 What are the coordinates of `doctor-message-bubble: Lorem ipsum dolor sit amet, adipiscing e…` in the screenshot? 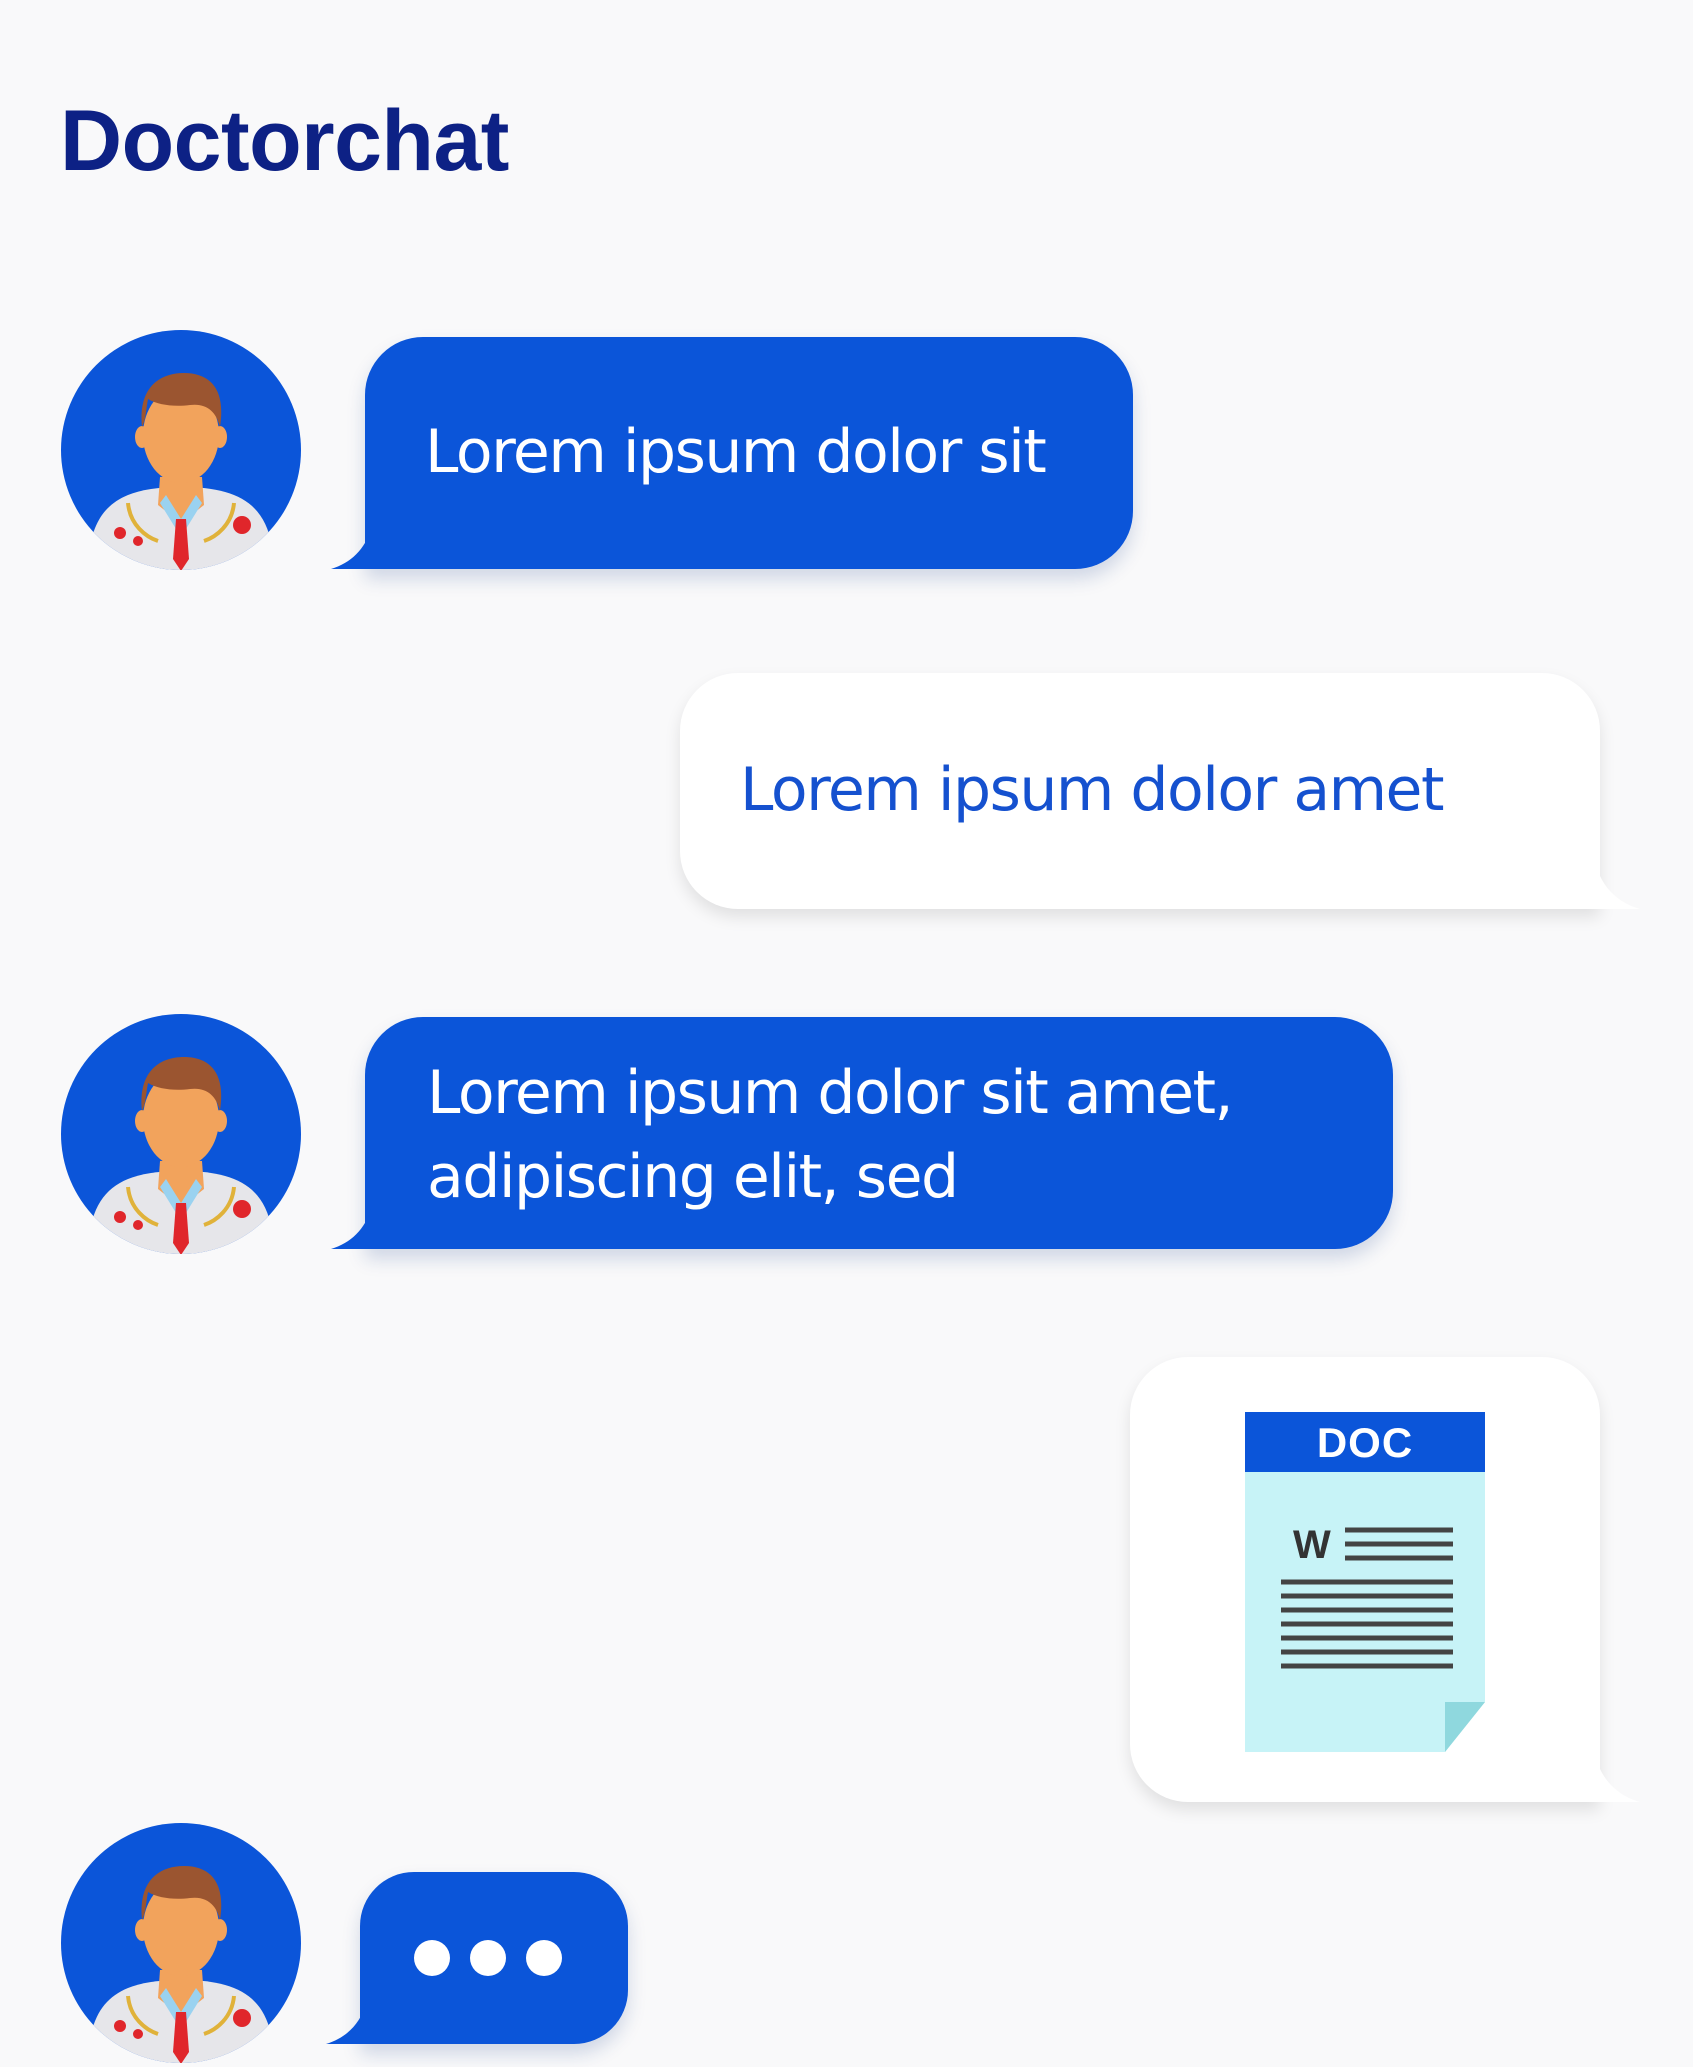 It's located at (862, 1133).